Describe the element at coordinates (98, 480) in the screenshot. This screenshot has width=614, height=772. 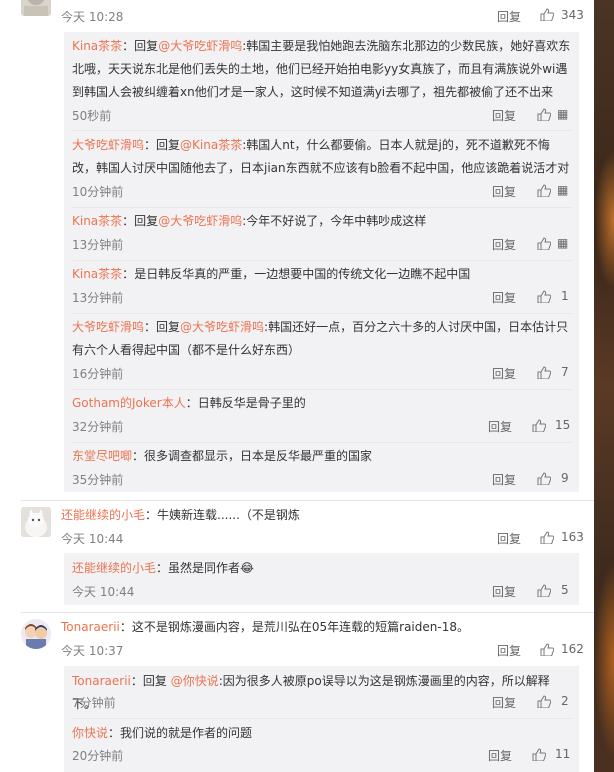
I see `sub-reply-time: 35分钟前` at that location.